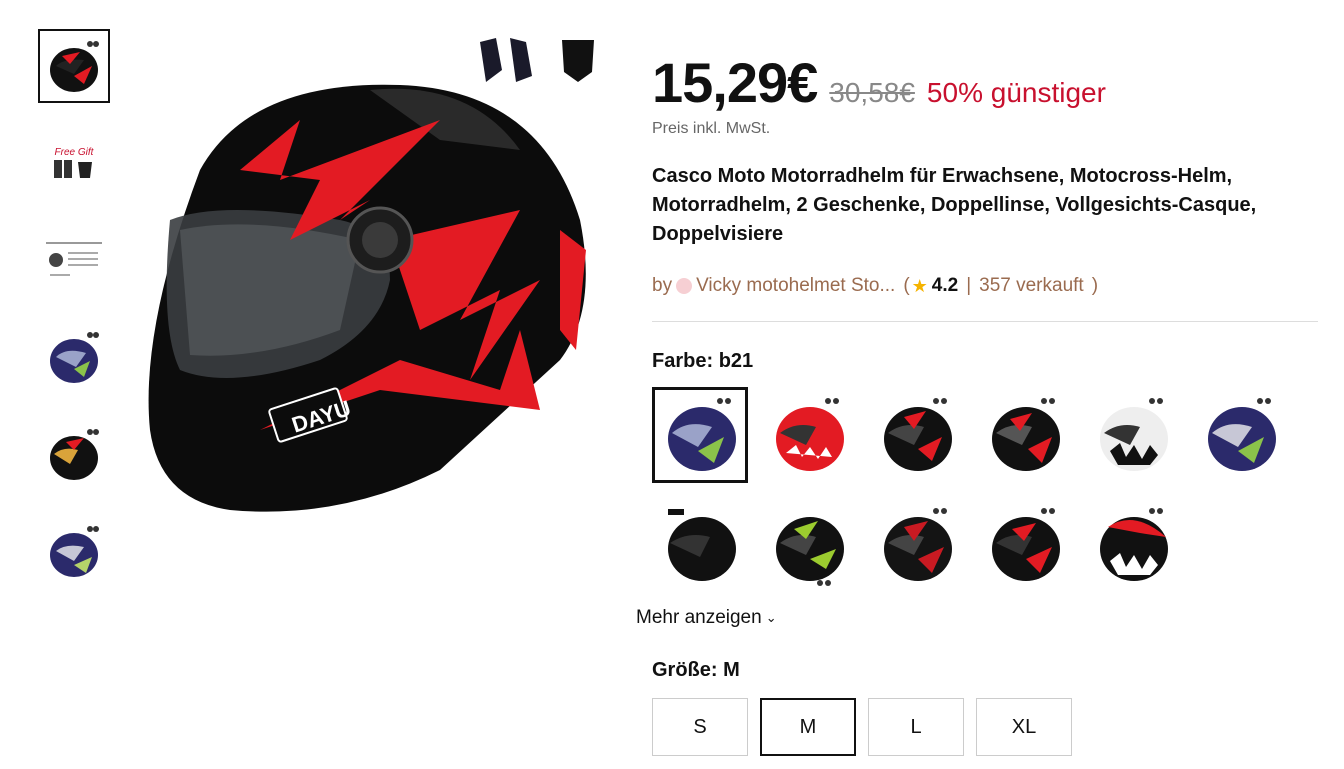 This screenshot has width=1344, height=769. I want to click on helmet-monster-thumb-icon, so click(74, 551).